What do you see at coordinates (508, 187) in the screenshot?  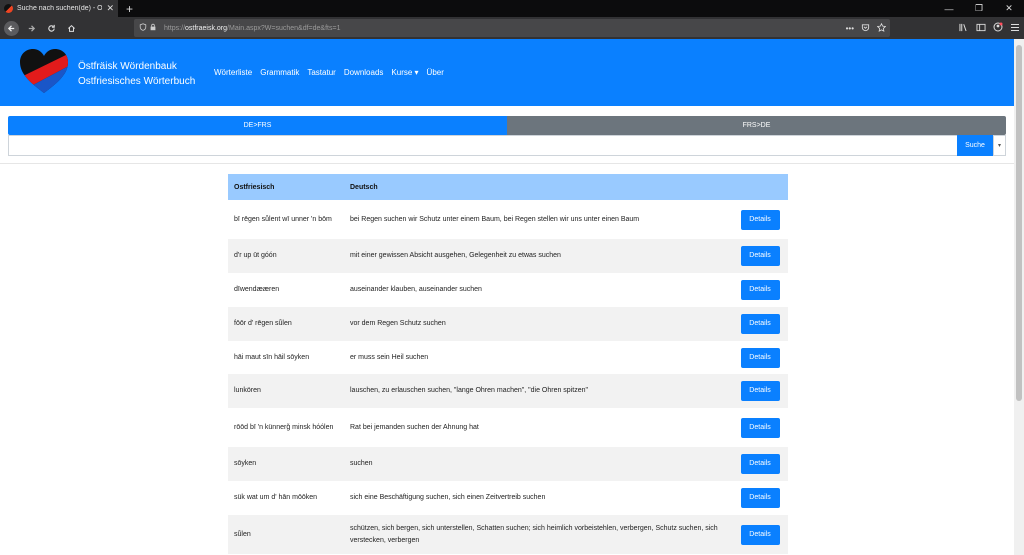 I see `table-header: Ostfriesisch Deutsch` at bounding box center [508, 187].